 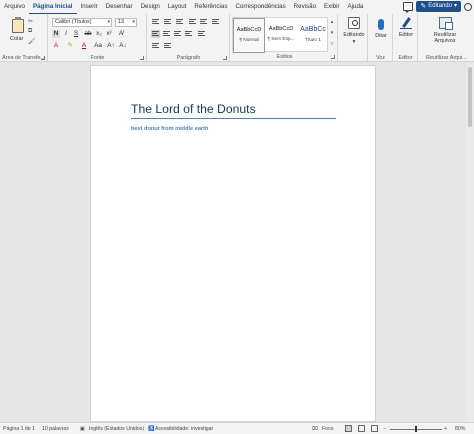 I want to click on styles-launcher-icon, so click(x=333, y=57).